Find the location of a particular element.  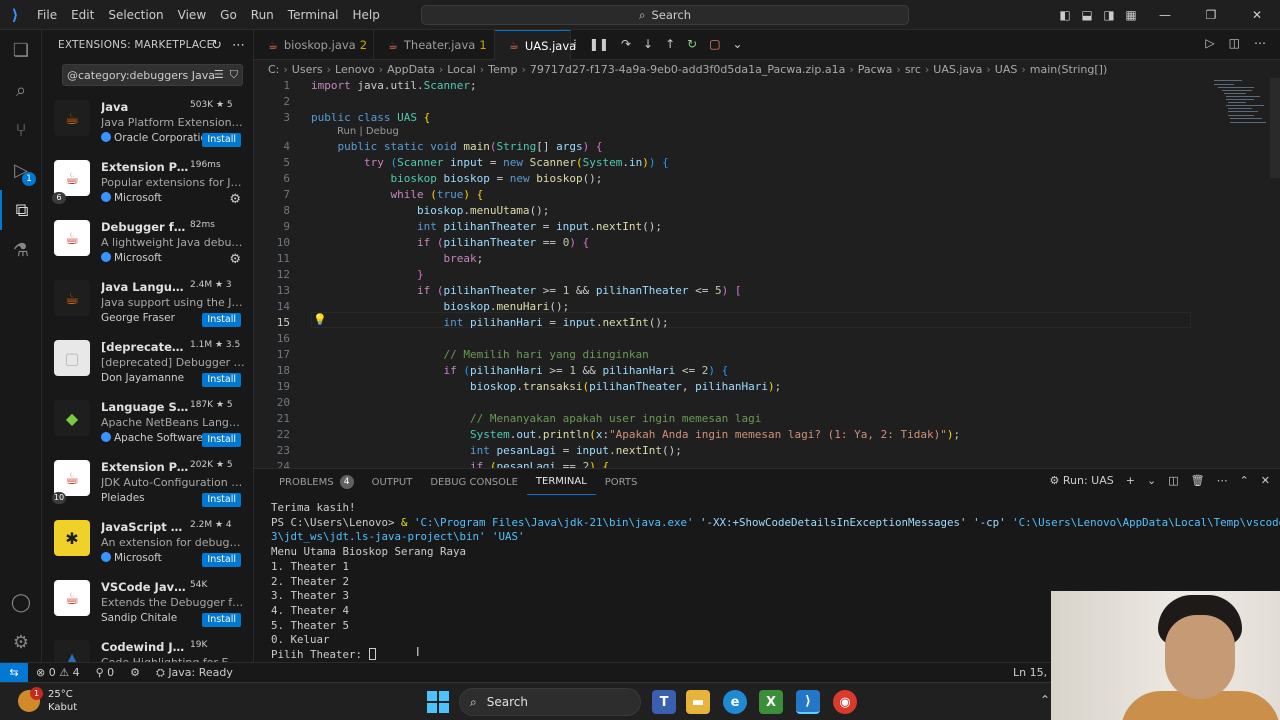

tab-bioskop-java: ☕ bioskop.java 2 is located at coordinates (314, 45).